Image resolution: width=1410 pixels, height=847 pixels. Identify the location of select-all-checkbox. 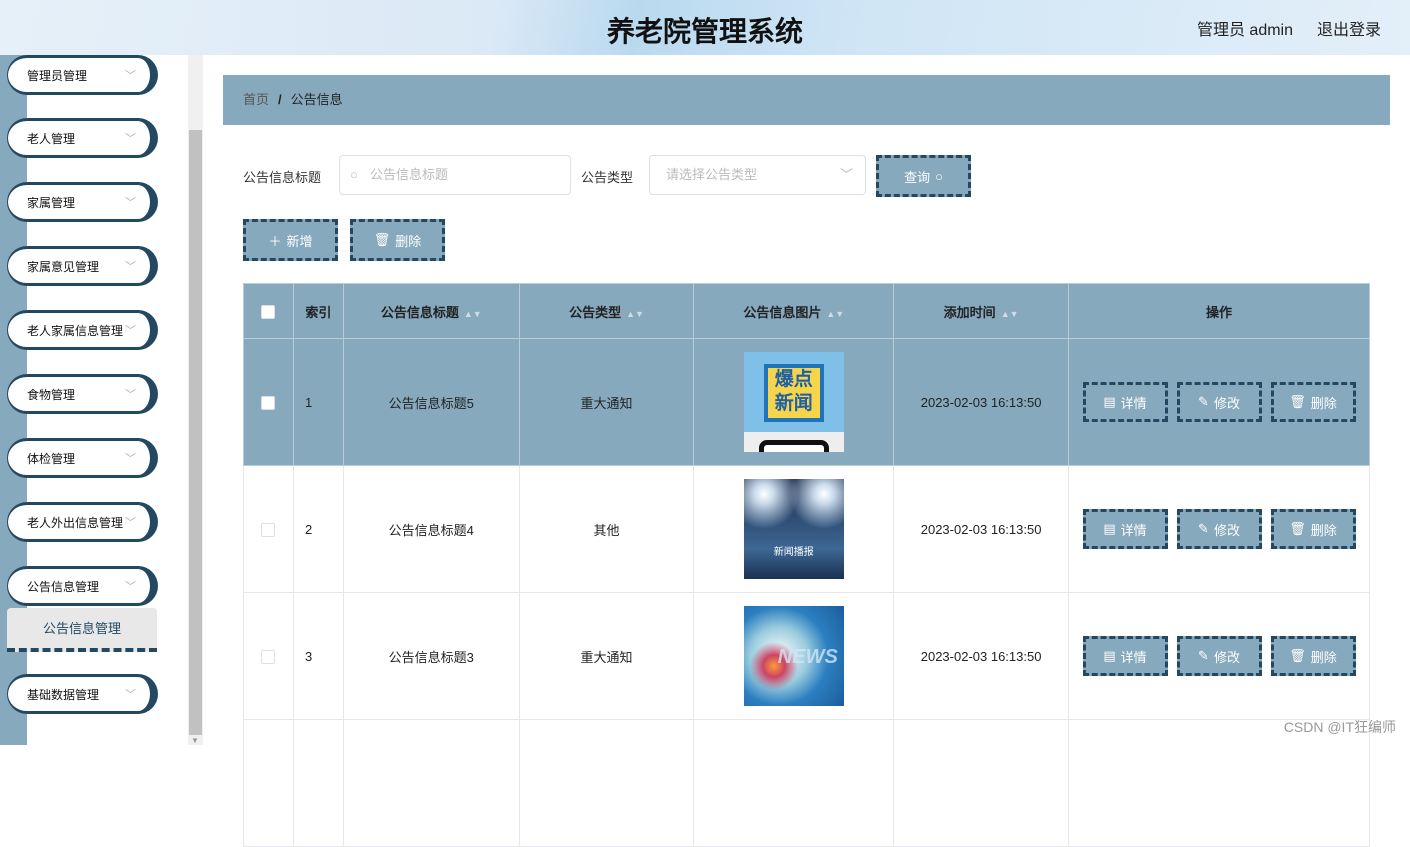
(268, 311).